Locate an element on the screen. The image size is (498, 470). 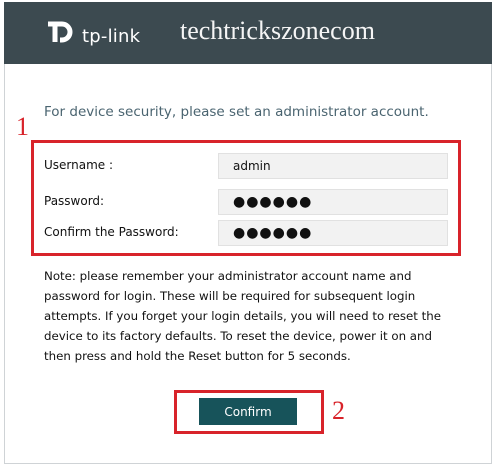
password-field: ●●●●●● is located at coordinates (333, 202).